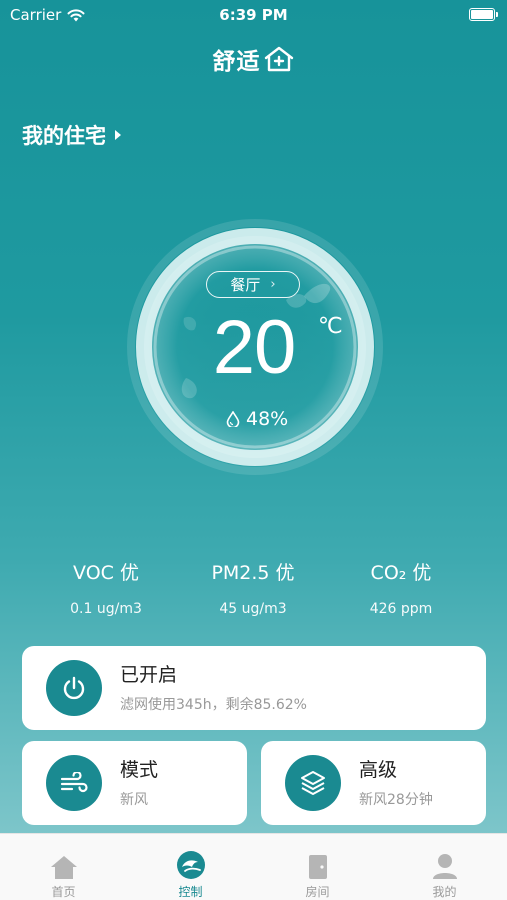 The height and width of the screenshot is (900, 507). Describe the element at coordinates (213, 705) in the screenshot. I see `filter-usage: 滤网使用345h，剩余85.62%` at that location.